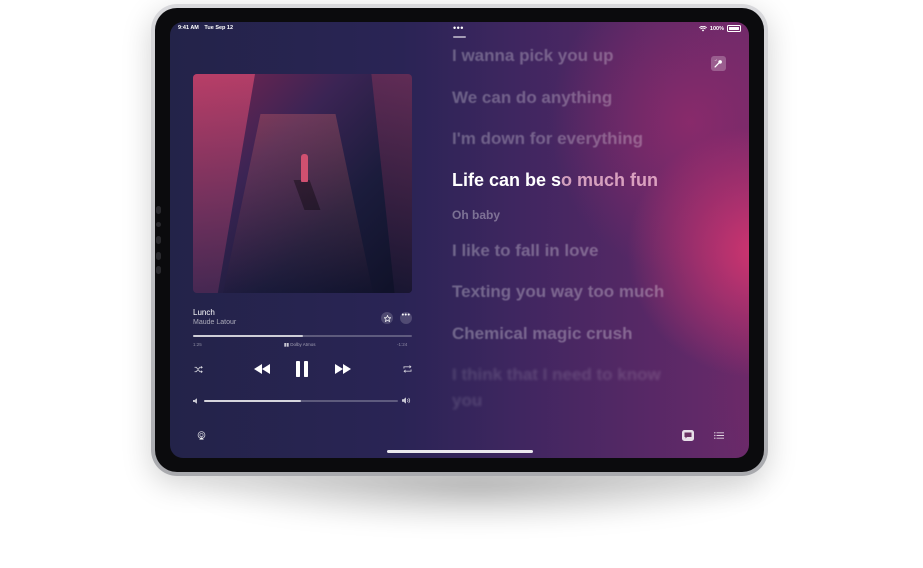  I want to click on previous-button, so click(262, 369).